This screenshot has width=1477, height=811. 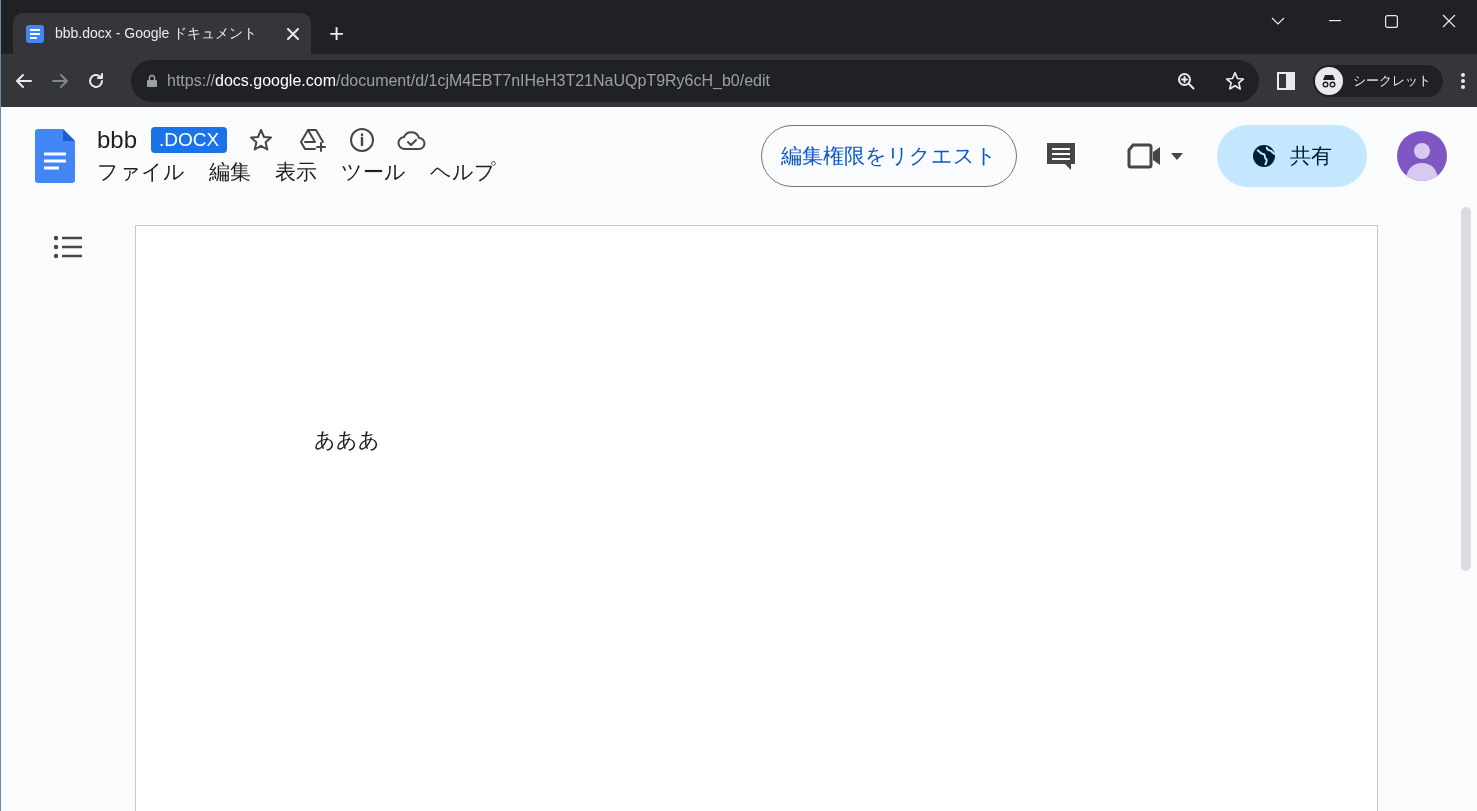 I want to click on menu-item: 編集, so click(x=230, y=172).